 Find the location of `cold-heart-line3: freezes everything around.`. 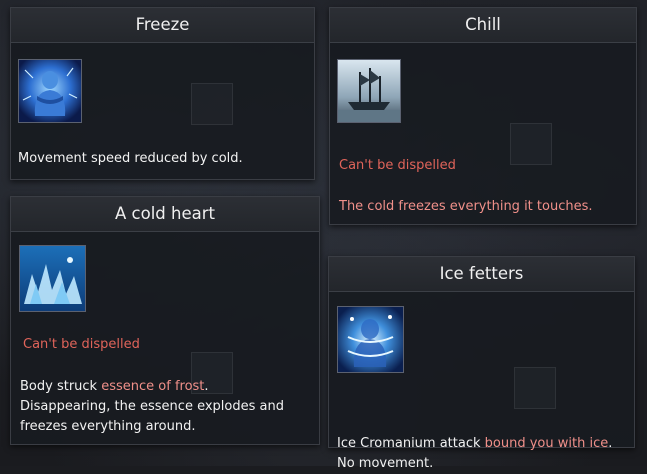

cold-heart-line3: freezes everything around. is located at coordinates (108, 426).